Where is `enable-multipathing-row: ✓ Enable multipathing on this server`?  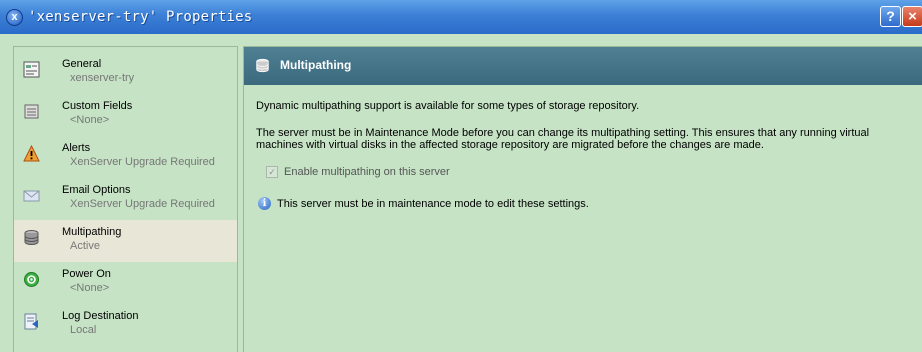 enable-multipathing-row: ✓ Enable multipathing on this server is located at coordinates (358, 172).